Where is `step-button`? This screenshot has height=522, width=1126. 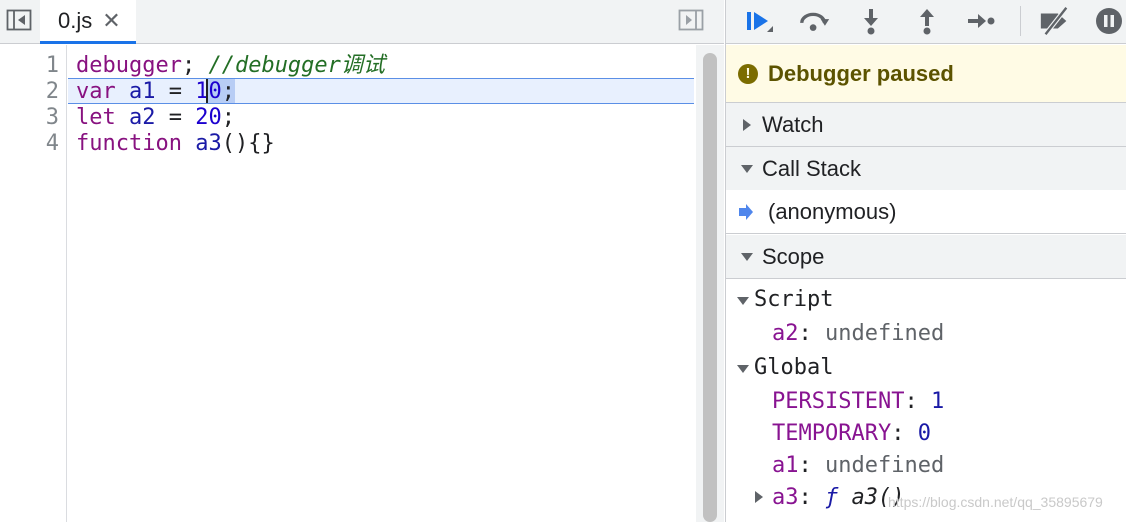 step-button is located at coordinates (981, 21).